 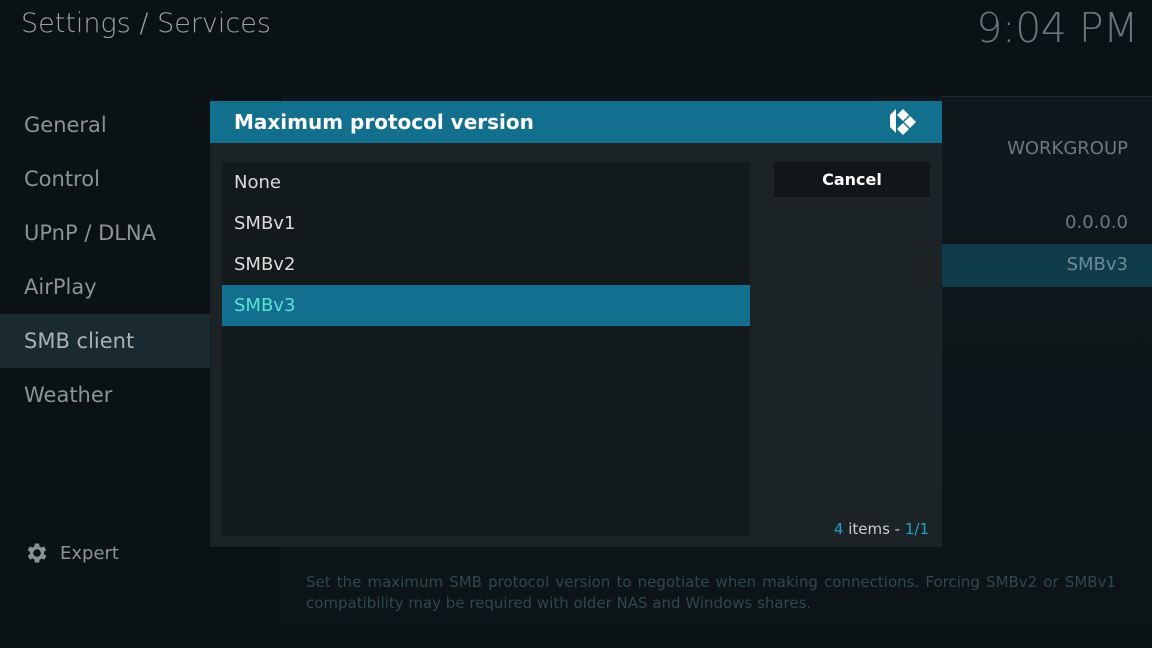 What do you see at coordinates (1057, 28) in the screenshot?
I see `clock: 9:04 PM` at bounding box center [1057, 28].